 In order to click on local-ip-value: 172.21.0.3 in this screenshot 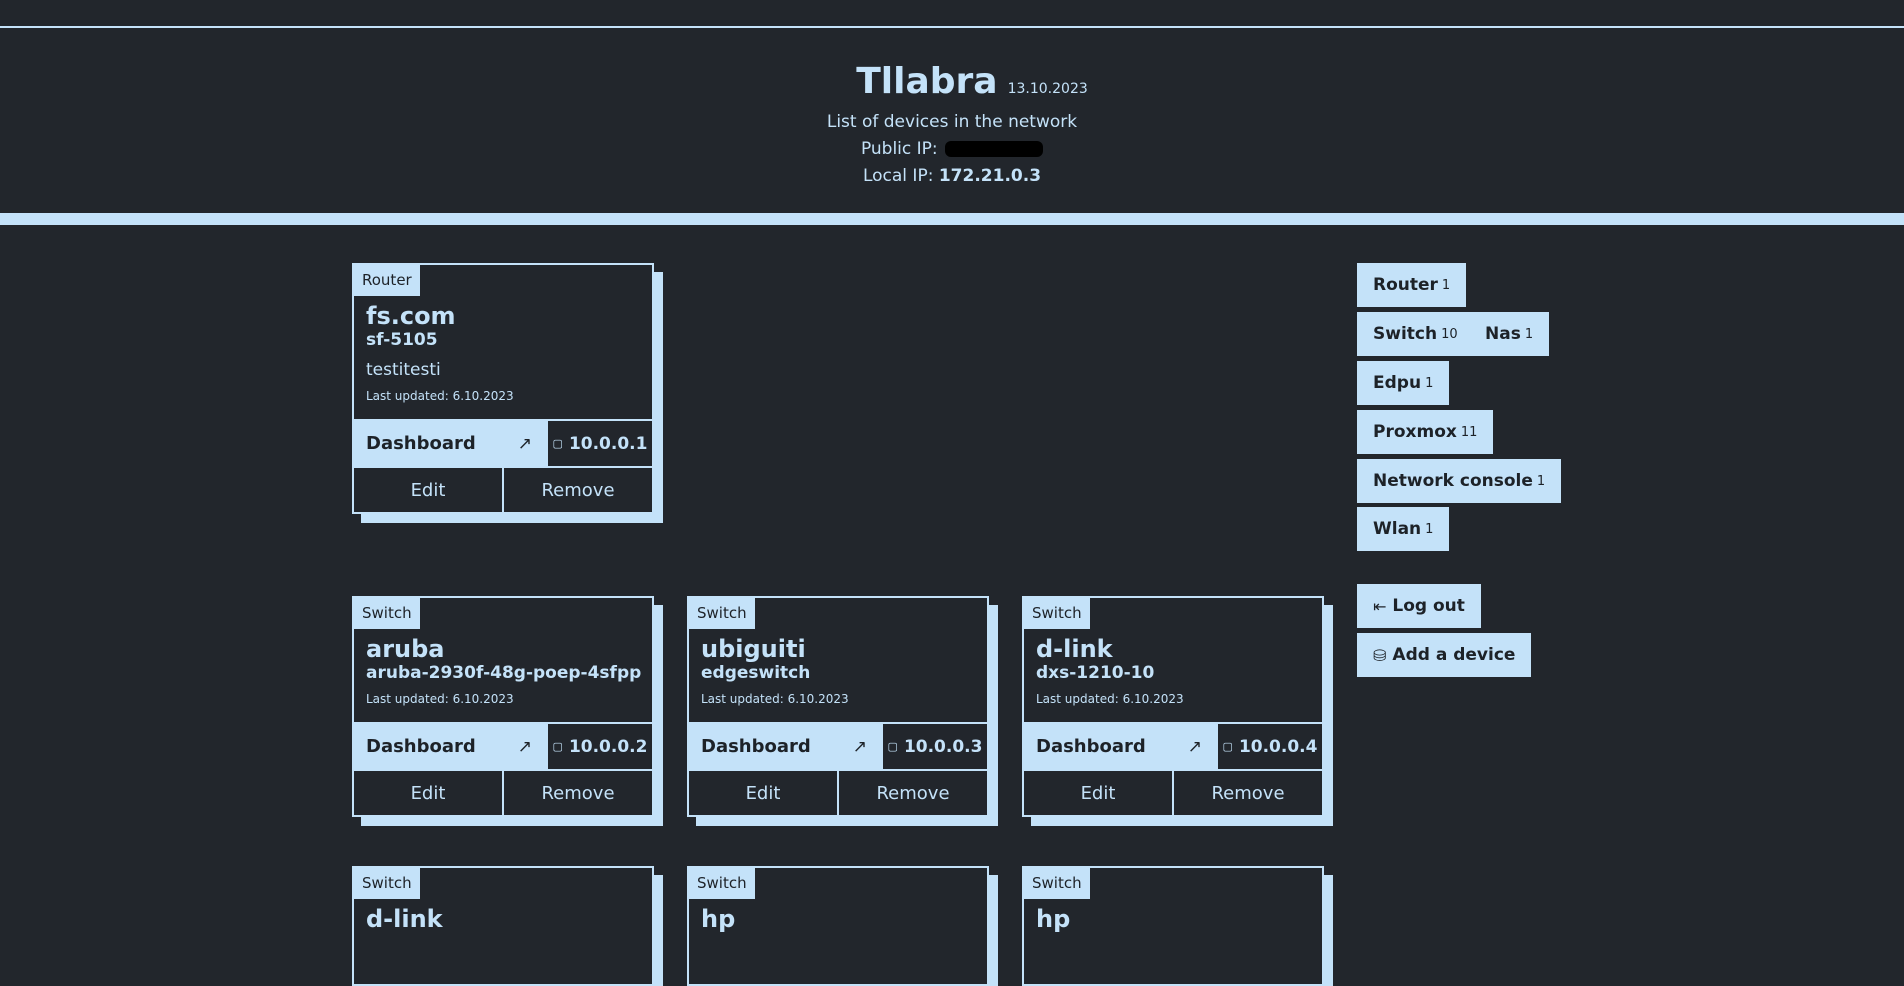, I will do `click(990, 176)`.